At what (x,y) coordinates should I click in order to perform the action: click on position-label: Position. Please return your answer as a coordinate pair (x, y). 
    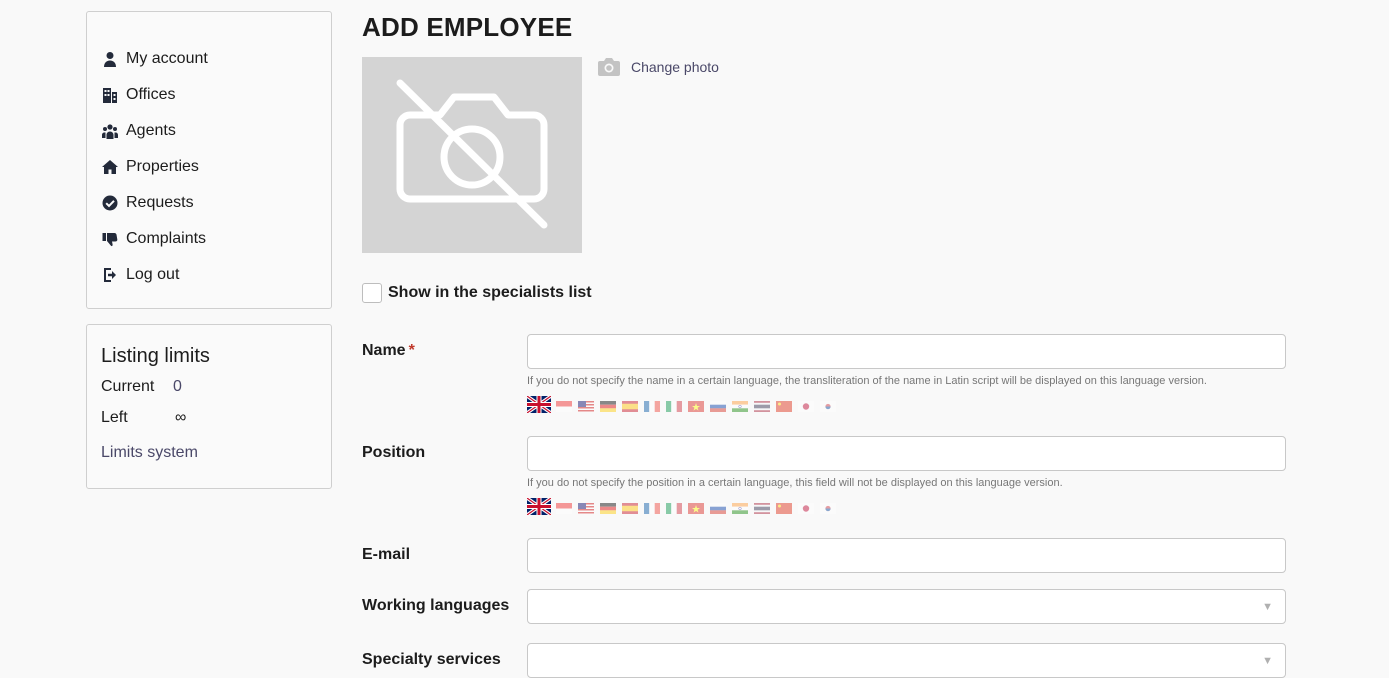
    Looking at the image, I should click on (394, 452).